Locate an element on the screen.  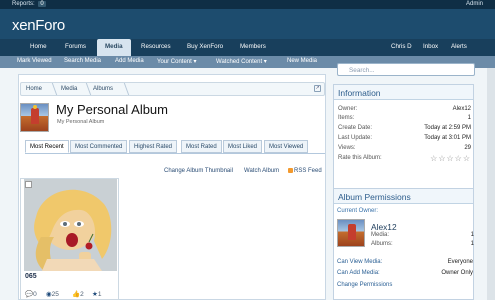
site-logo: xenForo is located at coordinates (38, 25).